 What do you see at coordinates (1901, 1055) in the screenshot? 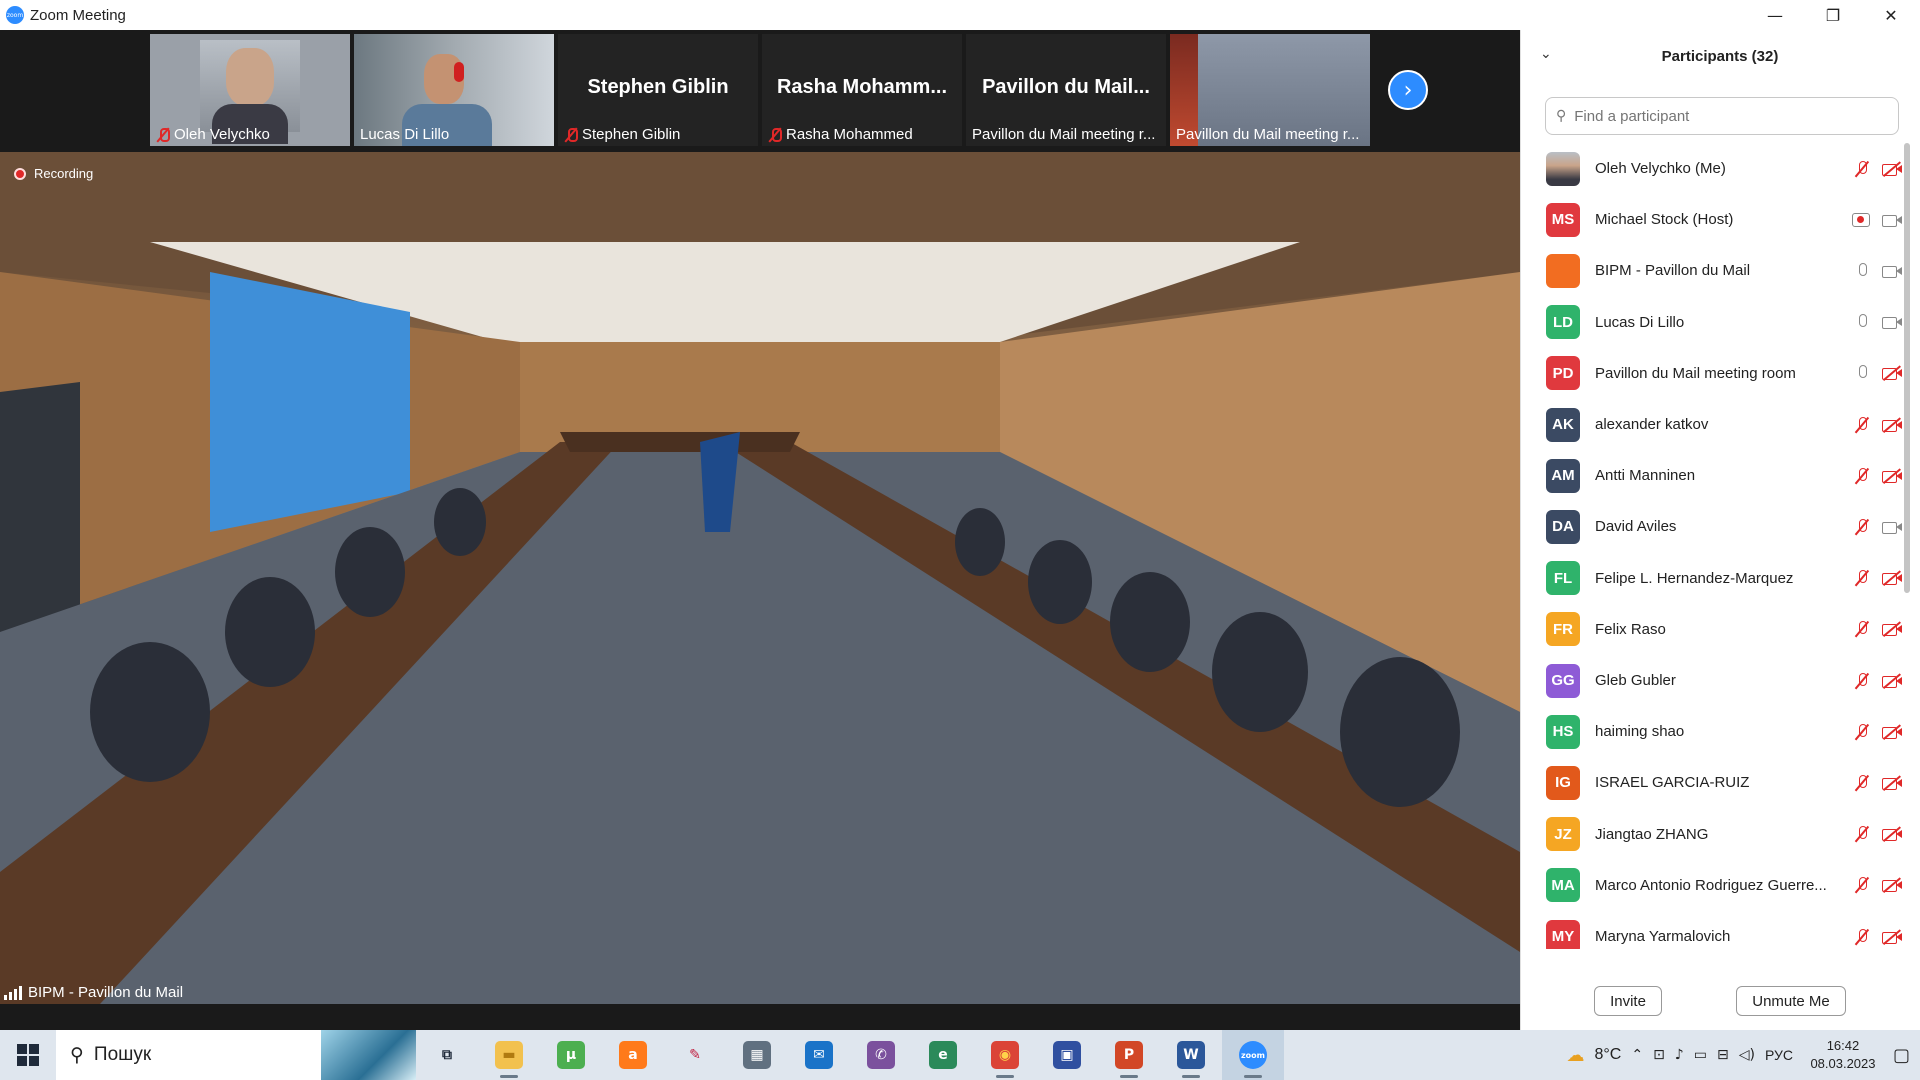
I see `notifications-icon: ▢` at bounding box center [1901, 1055].